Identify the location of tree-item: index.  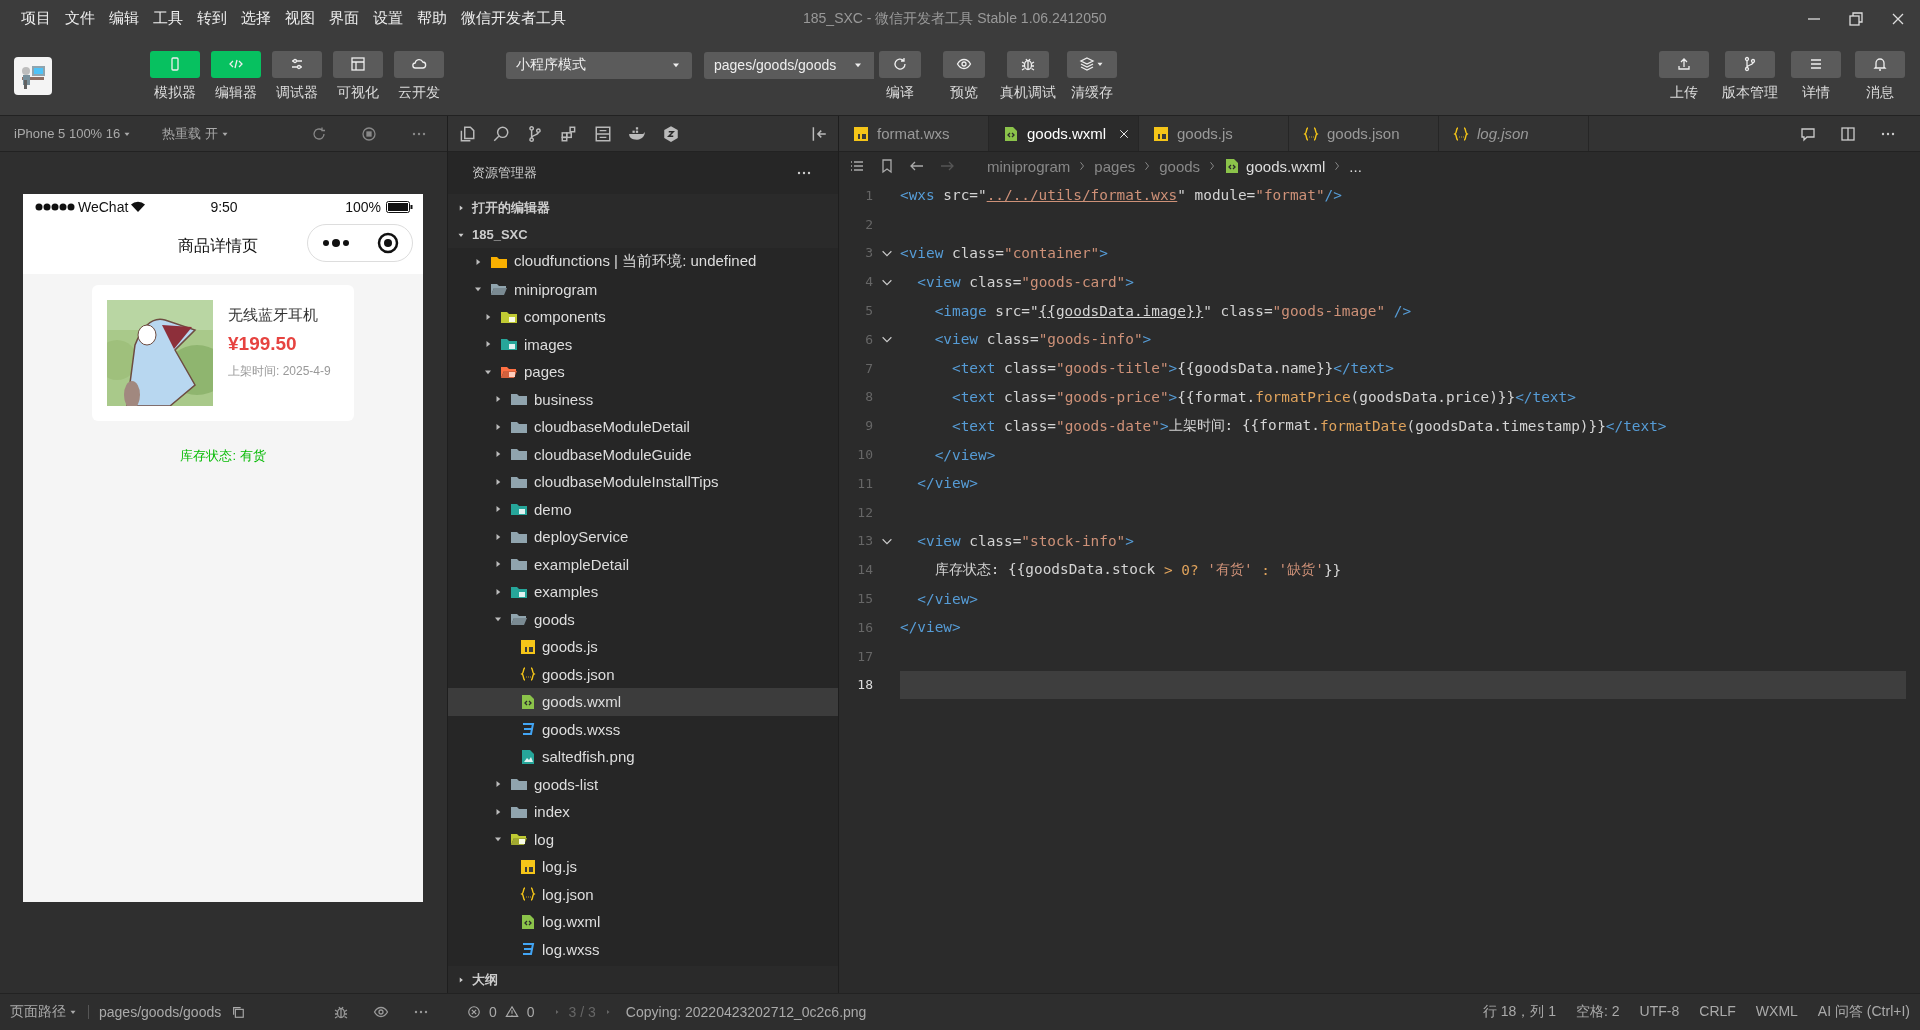
(643, 812).